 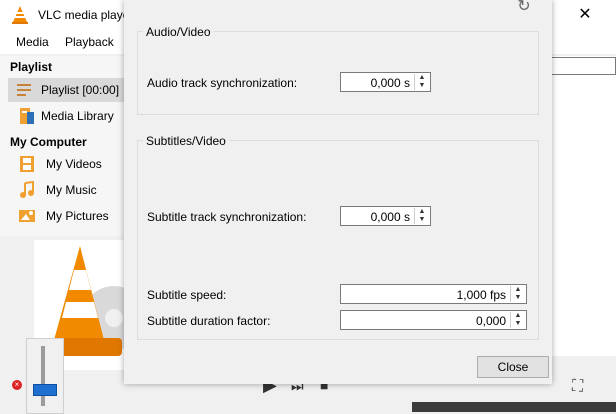 What do you see at coordinates (48, 142) in the screenshot?
I see `sidebar-header-my-computer: My Computer` at bounding box center [48, 142].